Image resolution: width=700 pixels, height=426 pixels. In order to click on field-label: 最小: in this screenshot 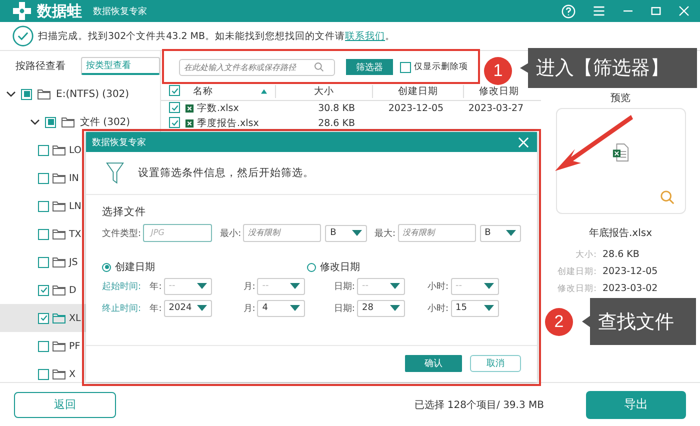, I will do `click(231, 234)`.